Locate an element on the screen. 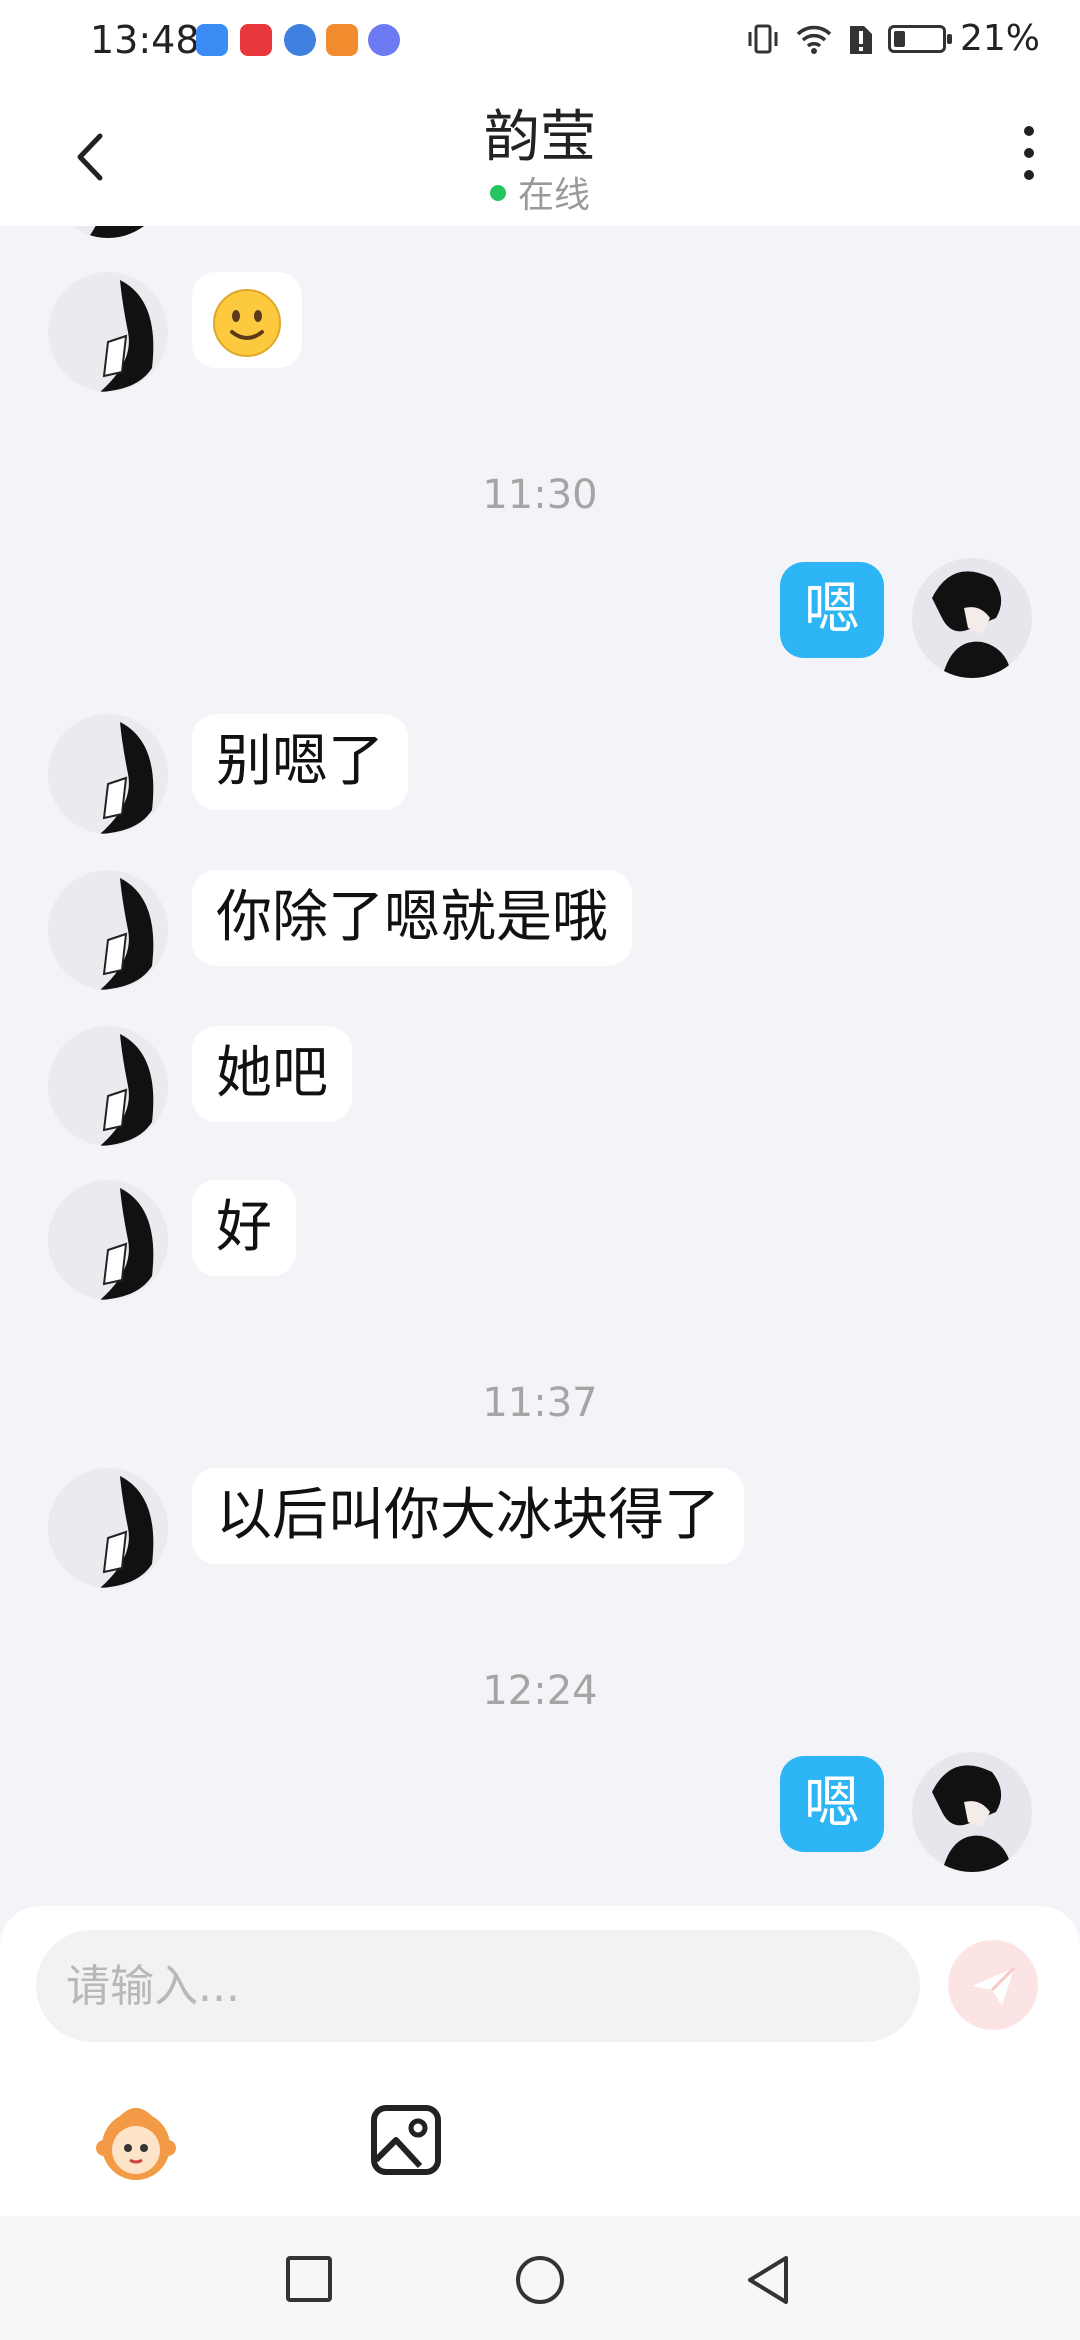 Image resolution: width=1080 pixels, height=2340 pixels. message-bubble-received: 好 is located at coordinates (244, 1228).